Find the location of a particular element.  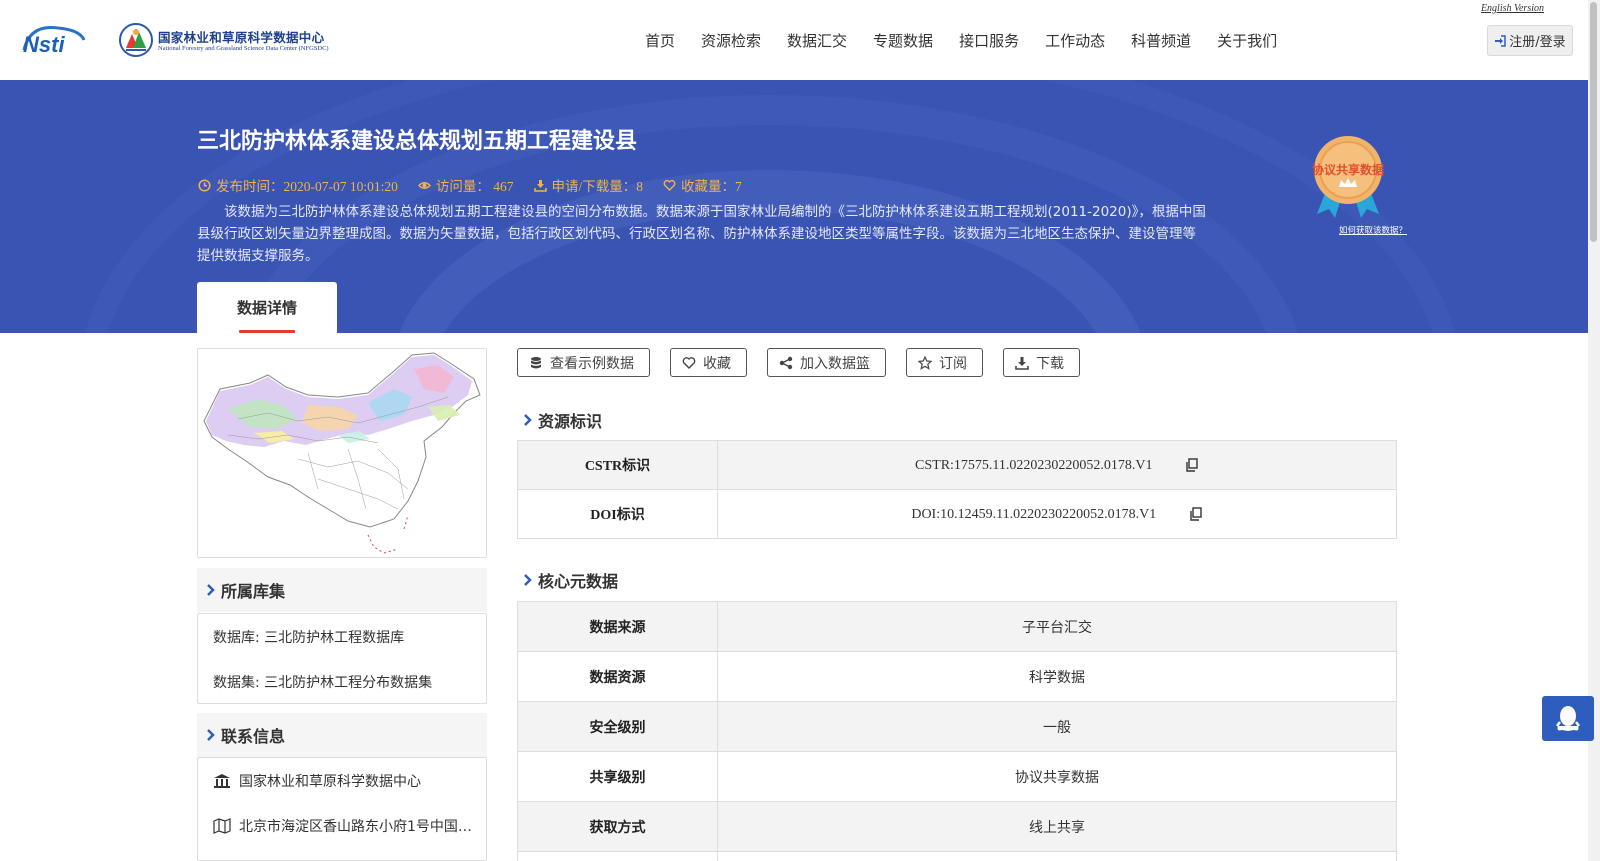

action-toolbar: 查看示例数据 收藏 加入数据篮 订阅 下载 is located at coordinates (808, 362).